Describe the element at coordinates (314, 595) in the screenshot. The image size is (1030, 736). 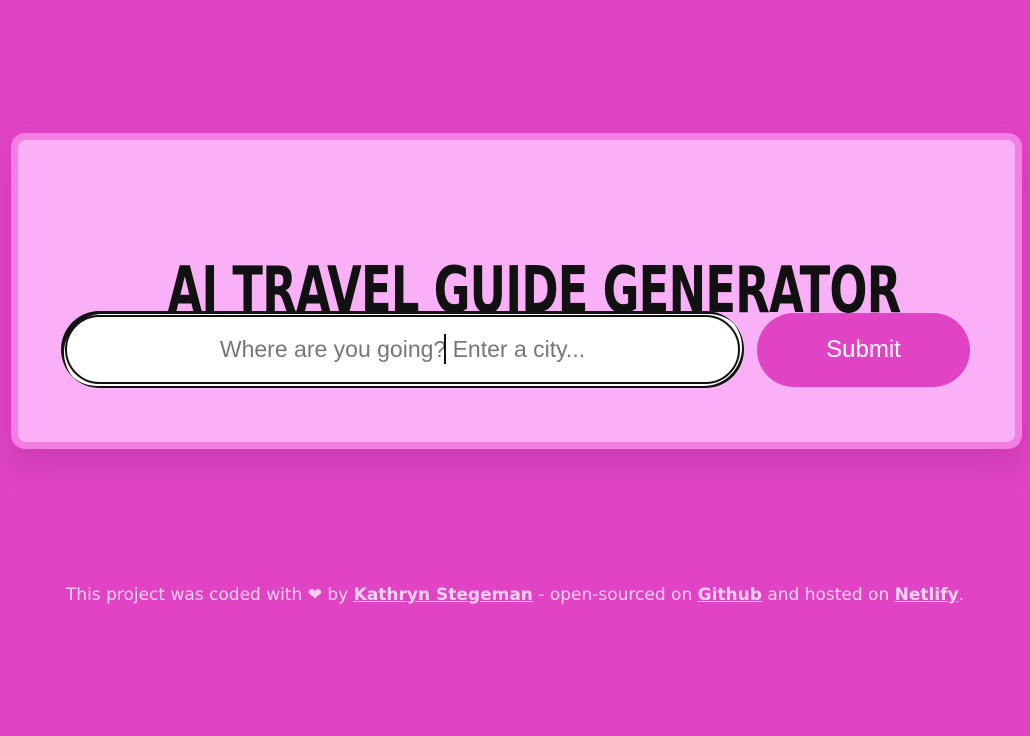
I see `heart-icon: ❤` at that location.